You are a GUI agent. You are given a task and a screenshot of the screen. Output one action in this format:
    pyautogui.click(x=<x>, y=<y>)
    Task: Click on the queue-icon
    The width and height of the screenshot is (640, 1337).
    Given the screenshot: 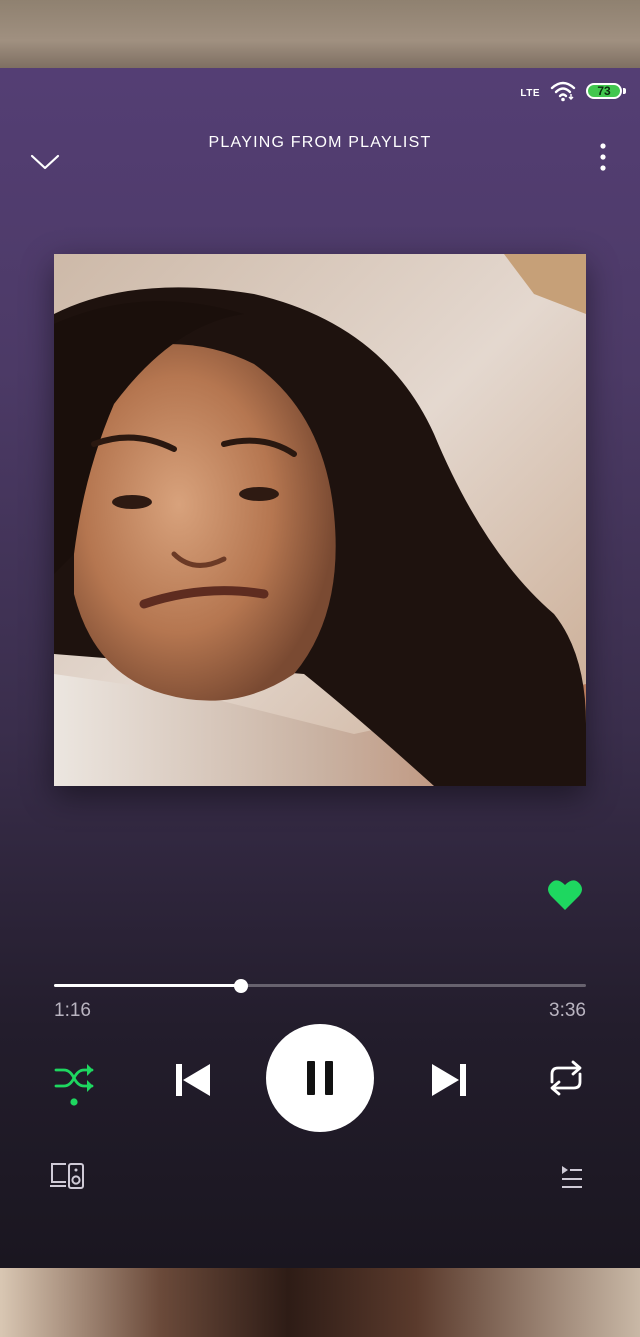 What is the action you would take?
    pyautogui.click(x=572, y=1177)
    